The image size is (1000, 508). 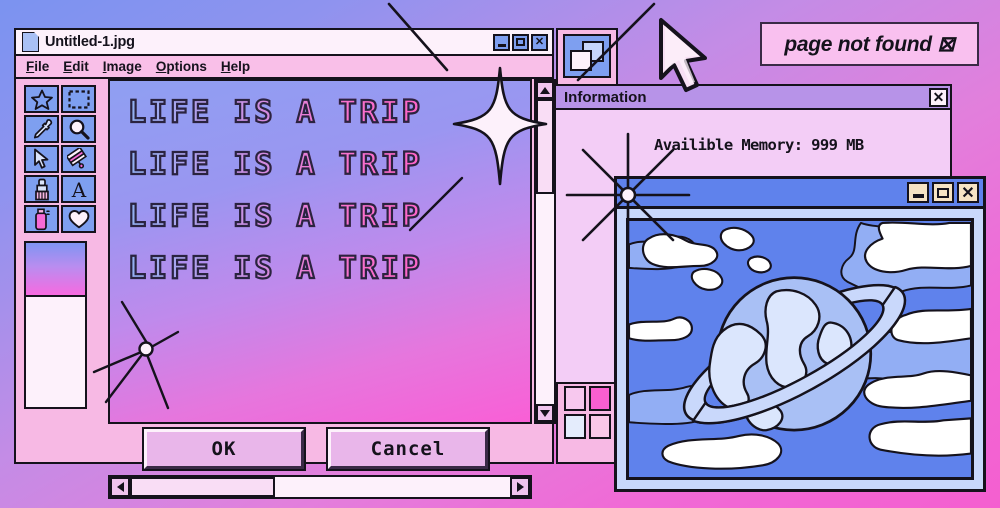 I want to click on paintbrush-icon, so click(x=41, y=189).